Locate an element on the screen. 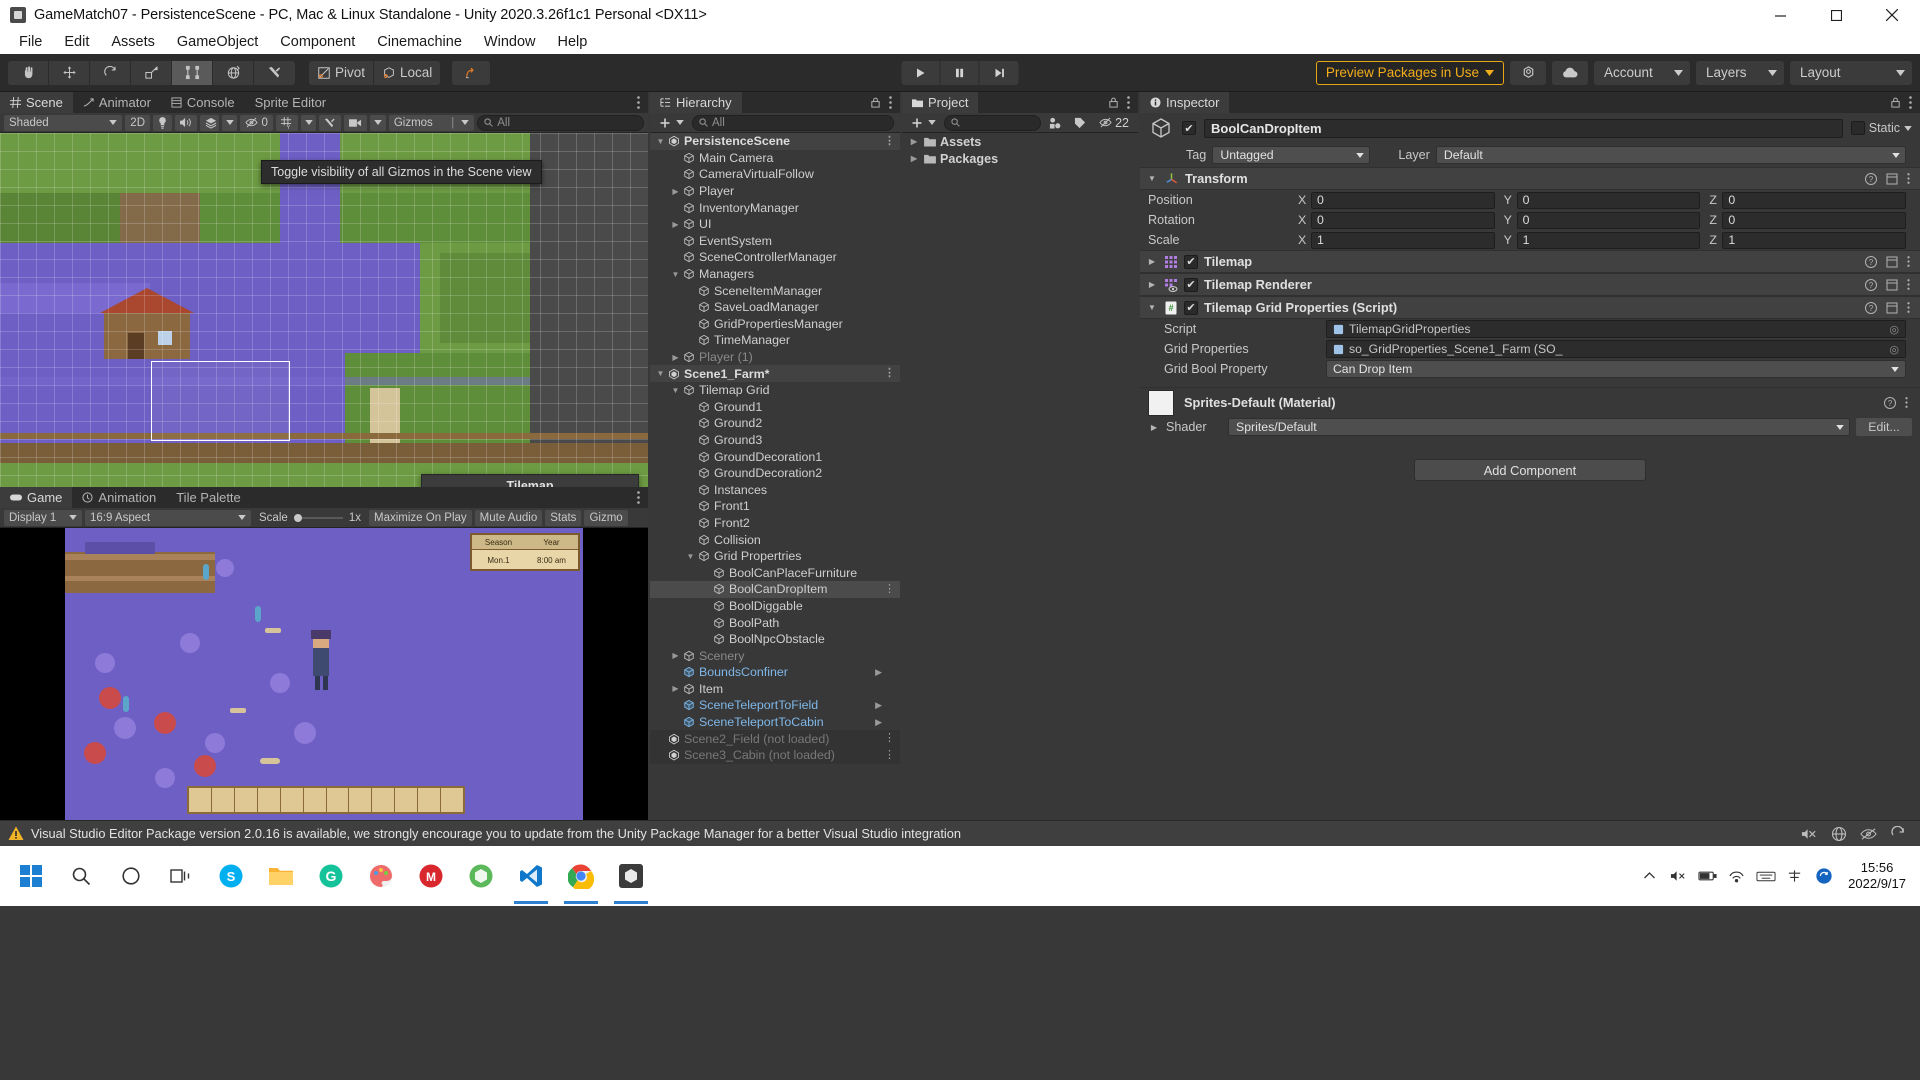  menu-gameobject: GameObject is located at coordinates (217, 42).